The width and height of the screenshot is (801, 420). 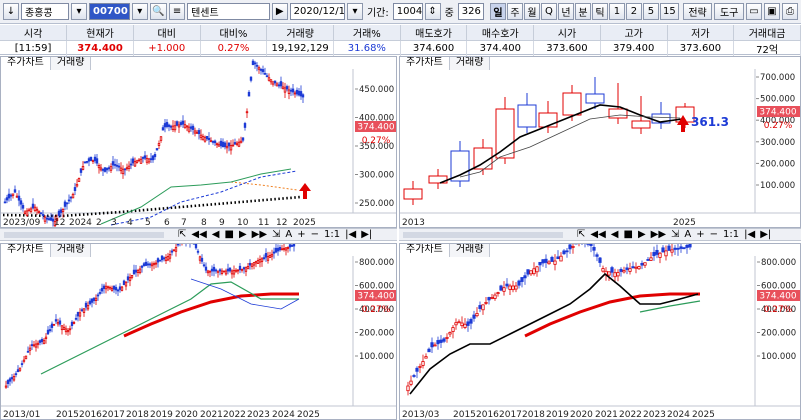 What do you see at coordinates (90, 415) in the screenshot?
I see `x-axis-tick-label: 2016` at bounding box center [90, 415].